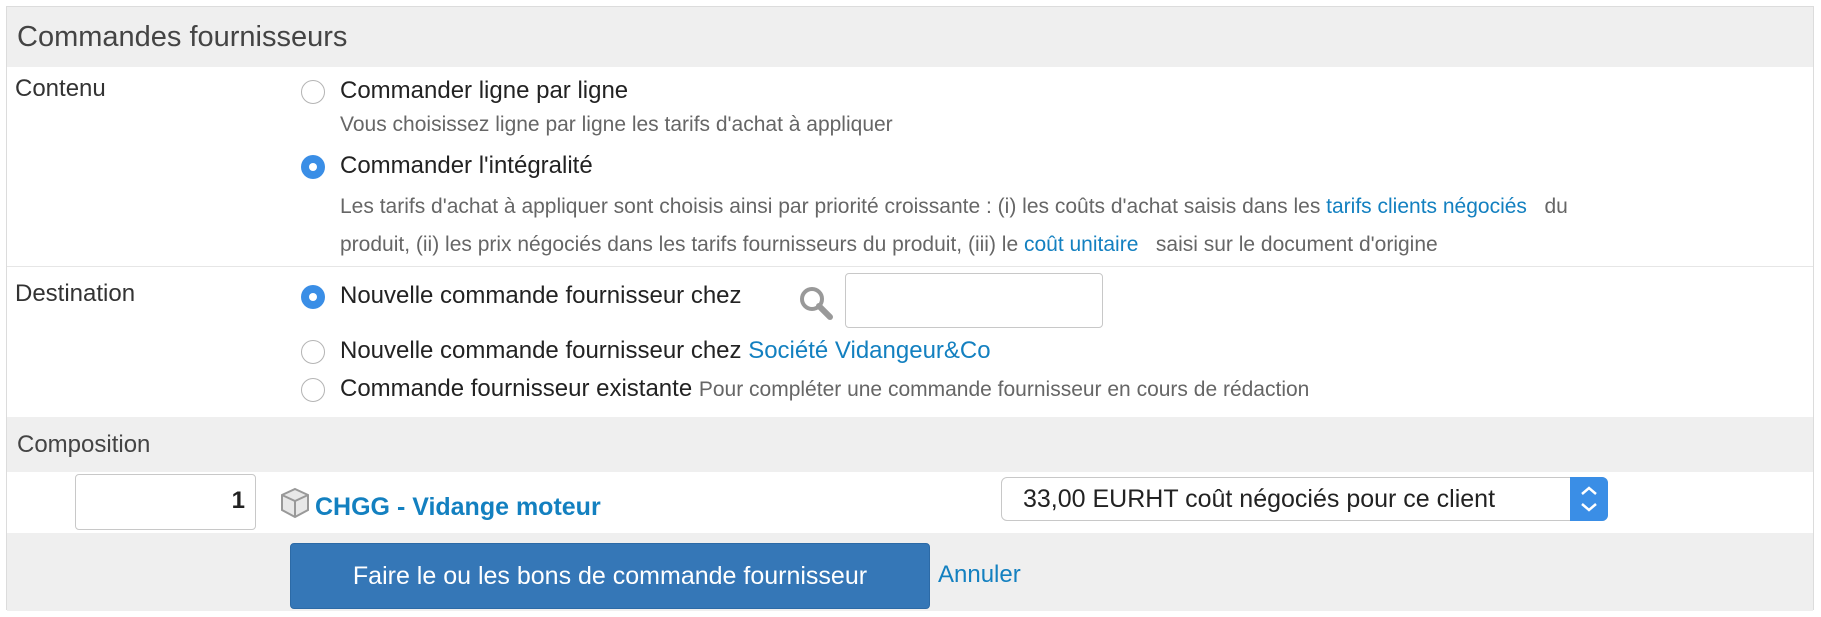 Image resolution: width=1821 pixels, height=617 pixels. I want to click on supplier-search-input, so click(974, 300).